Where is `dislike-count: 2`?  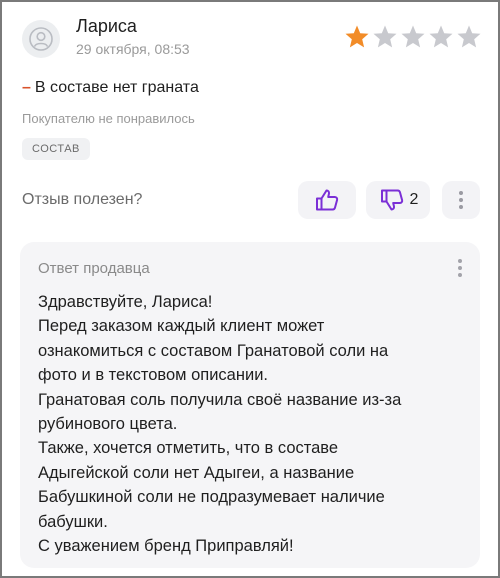
dislike-count: 2 is located at coordinates (414, 199).